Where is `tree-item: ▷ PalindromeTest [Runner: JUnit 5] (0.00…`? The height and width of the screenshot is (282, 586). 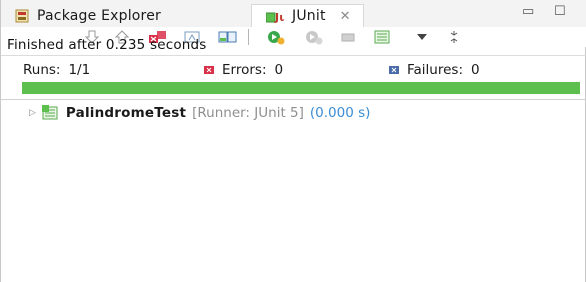 tree-item: ▷ PalindromeTest [Runner: JUnit 5] (0.00… is located at coordinates (199, 113).